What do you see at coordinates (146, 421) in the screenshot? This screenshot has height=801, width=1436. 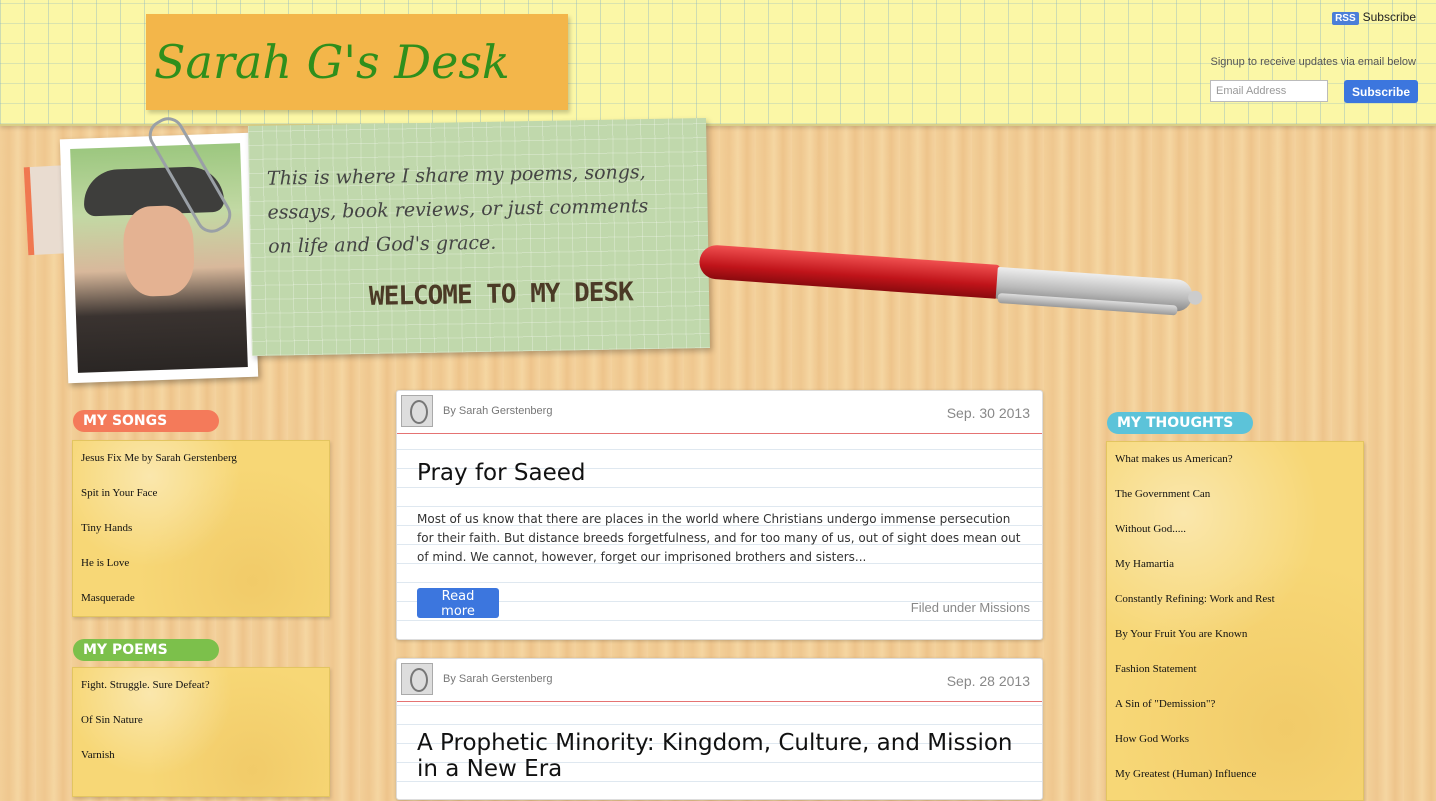 I see `songs-widget-title: MY SONGS` at bounding box center [146, 421].